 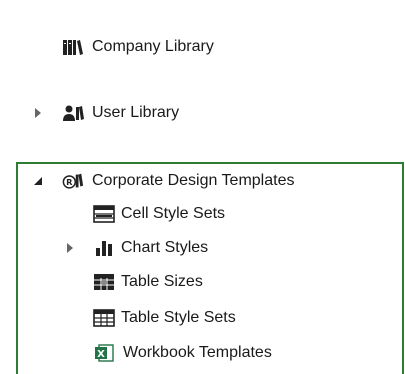 I want to click on tree-item-cell-style-sets: Cell Style Sets, so click(x=202, y=214).